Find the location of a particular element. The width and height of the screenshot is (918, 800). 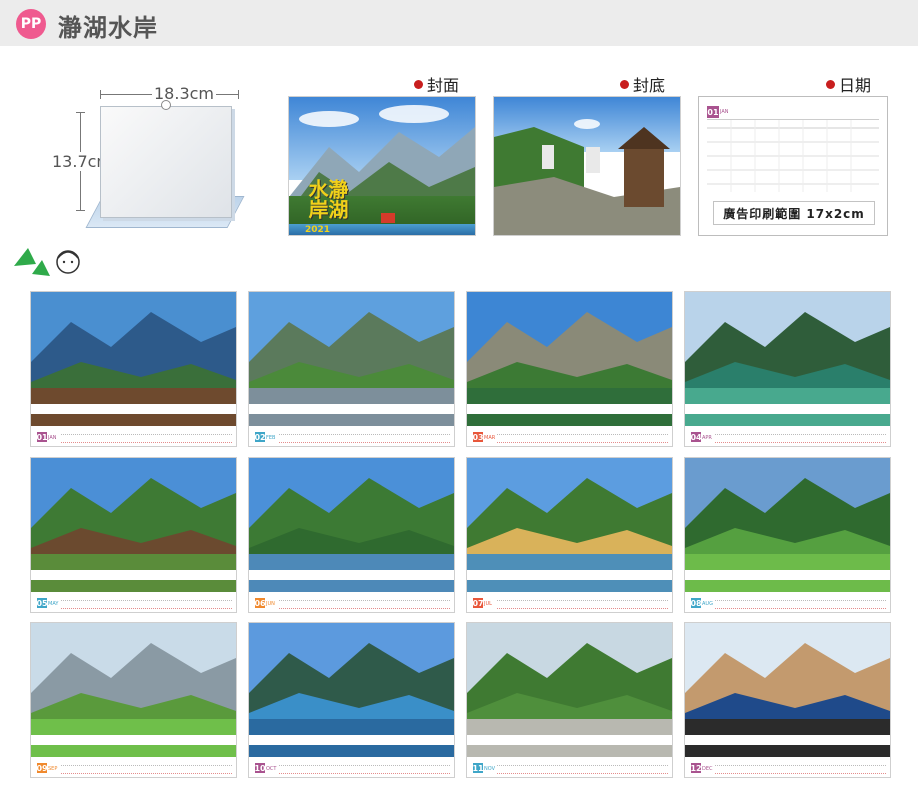

month-number: 07 is located at coordinates (478, 603).